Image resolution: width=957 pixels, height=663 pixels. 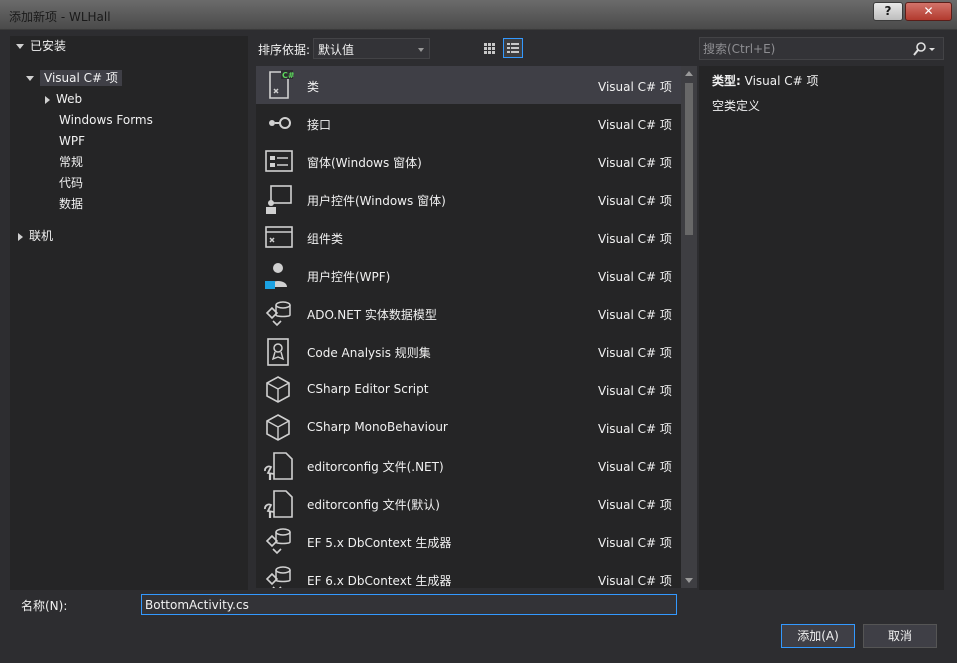 I want to click on template-name: 类, so click(x=313, y=87).